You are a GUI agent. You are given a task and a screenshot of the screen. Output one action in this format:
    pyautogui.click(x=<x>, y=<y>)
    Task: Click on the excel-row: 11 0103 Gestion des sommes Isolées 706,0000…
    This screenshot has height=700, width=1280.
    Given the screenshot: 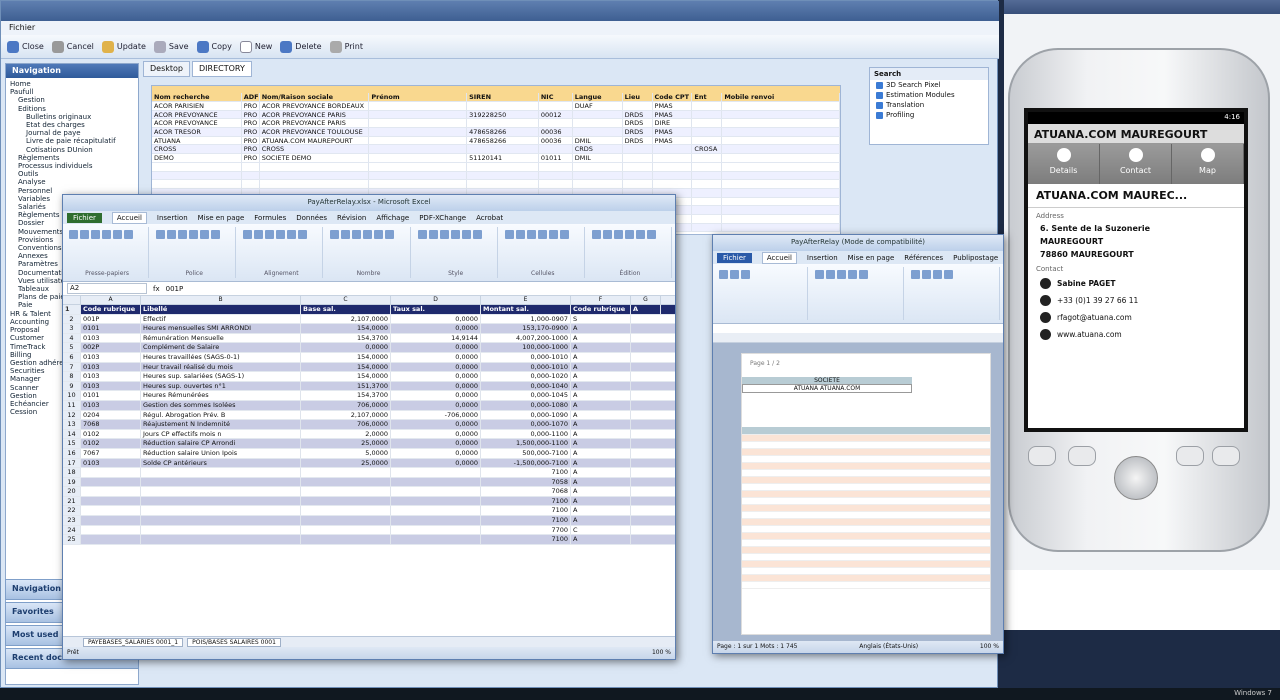 What is the action you would take?
    pyautogui.click(x=369, y=405)
    